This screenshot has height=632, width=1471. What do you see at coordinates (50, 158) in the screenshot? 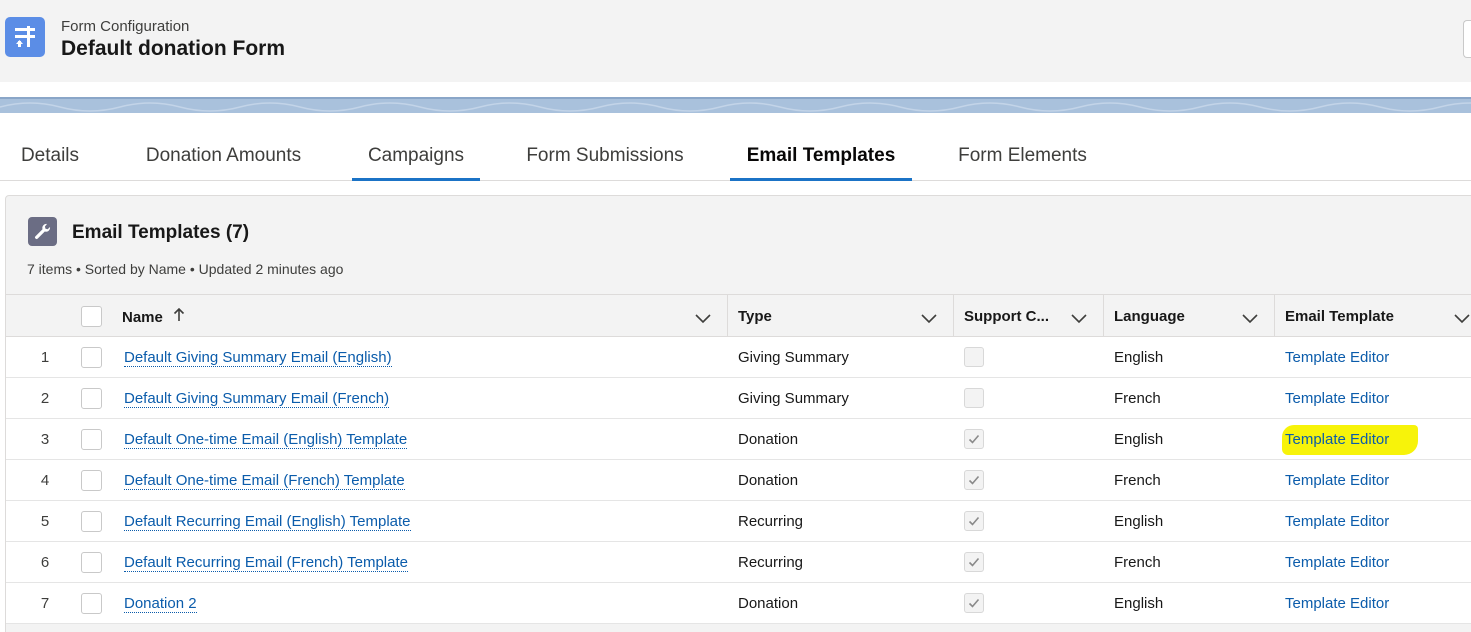
I see `tab-details: Details` at bounding box center [50, 158].